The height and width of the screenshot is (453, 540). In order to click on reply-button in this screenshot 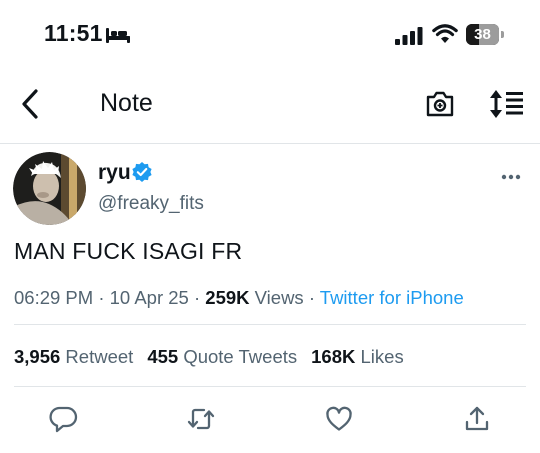, I will do `click(63, 419)`.